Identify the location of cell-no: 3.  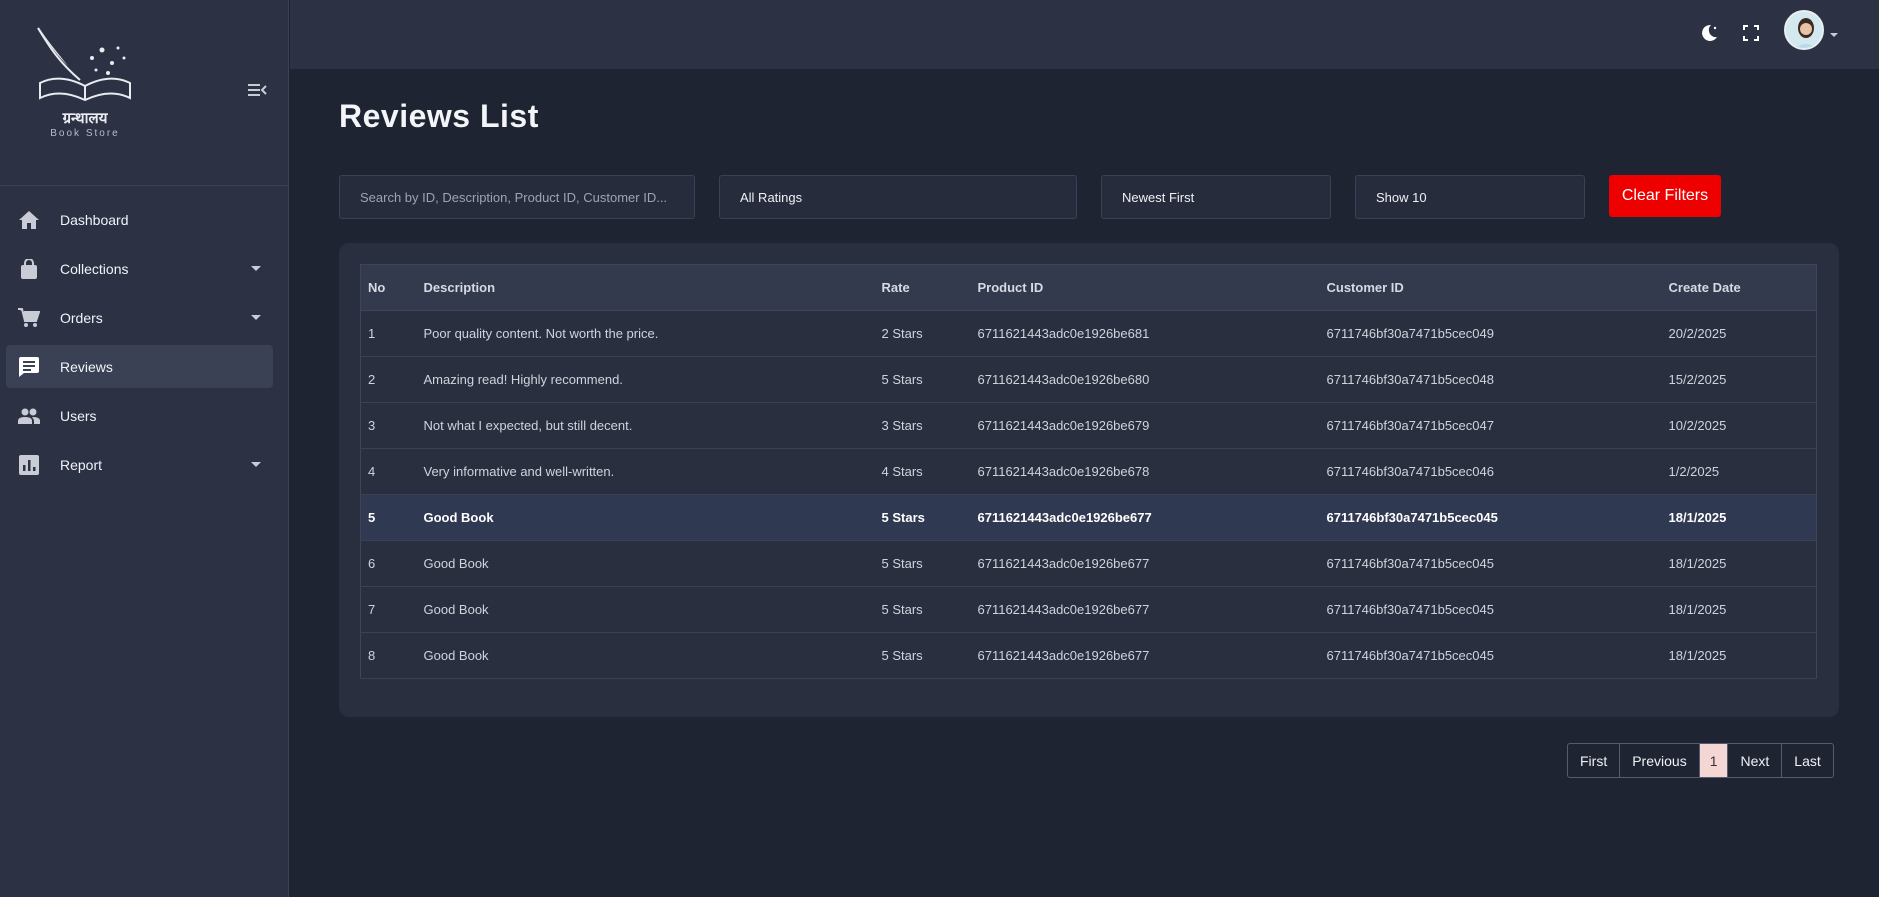
(388, 425).